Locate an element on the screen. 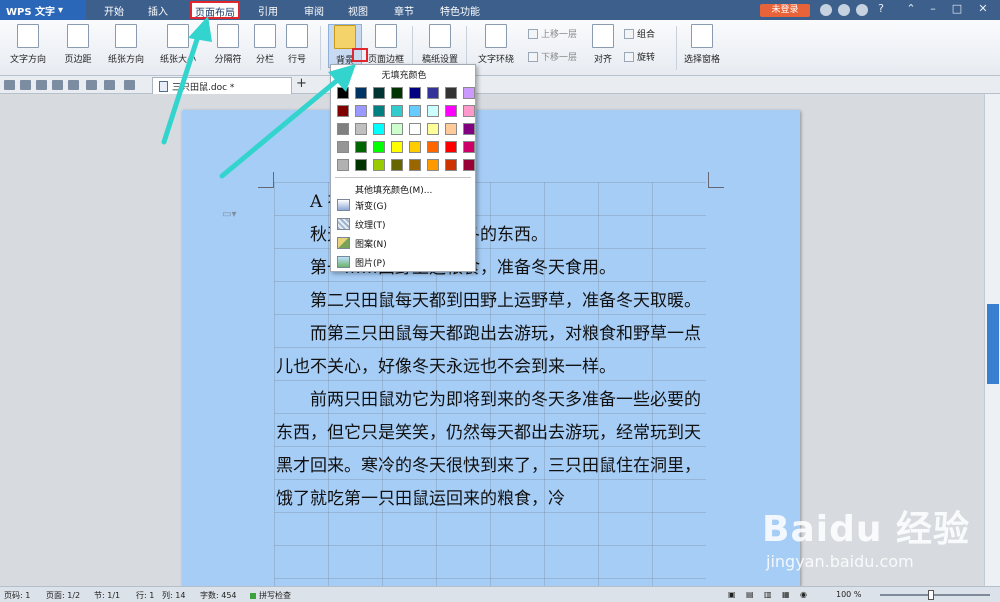 The height and width of the screenshot is (602, 1000). redo-icon is located at coordinates (109, 85).